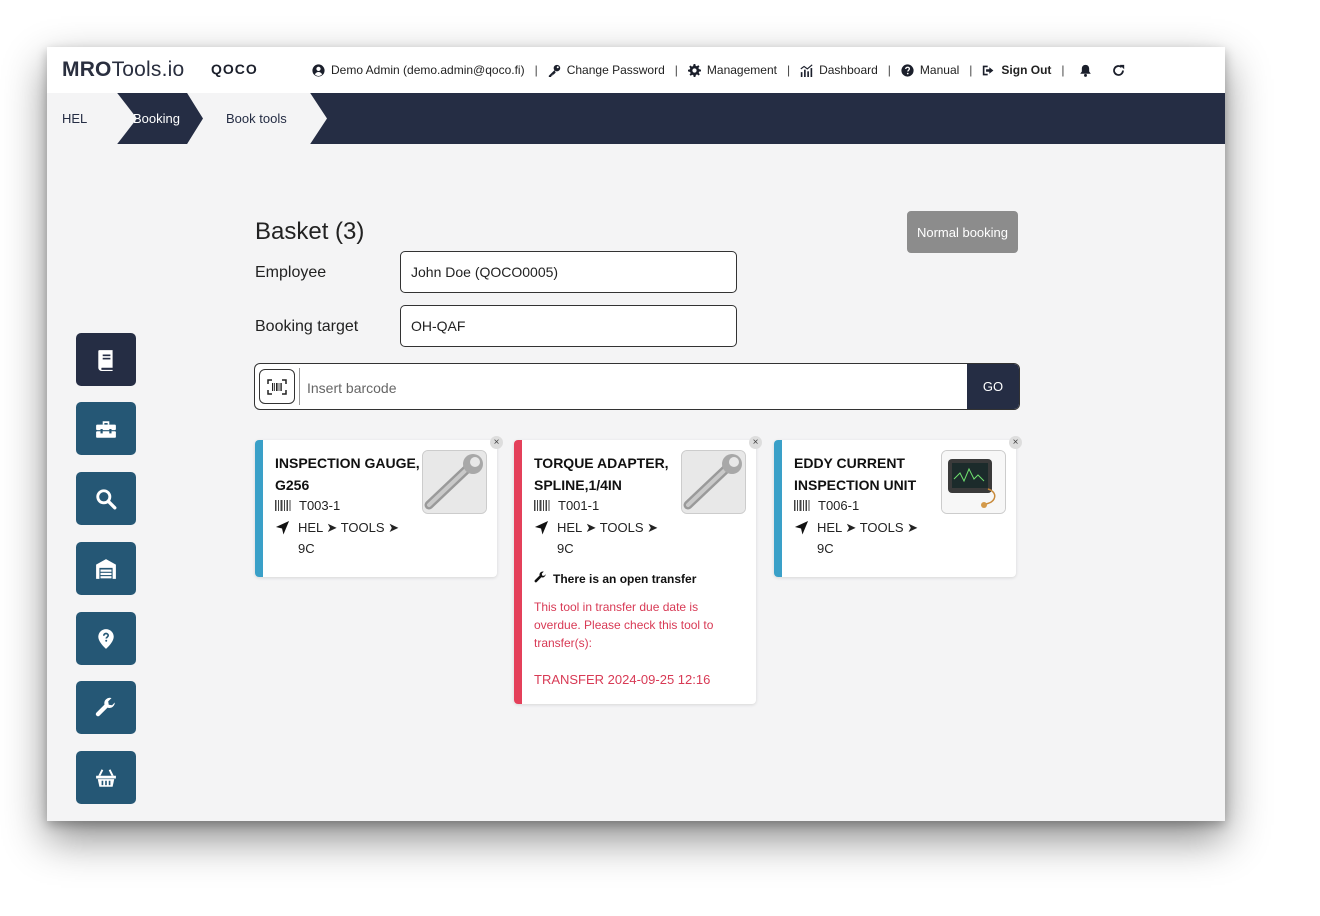  What do you see at coordinates (123, 70) in the screenshot?
I see `mrotools-logo: MROTools.io` at bounding box center [123, 70].